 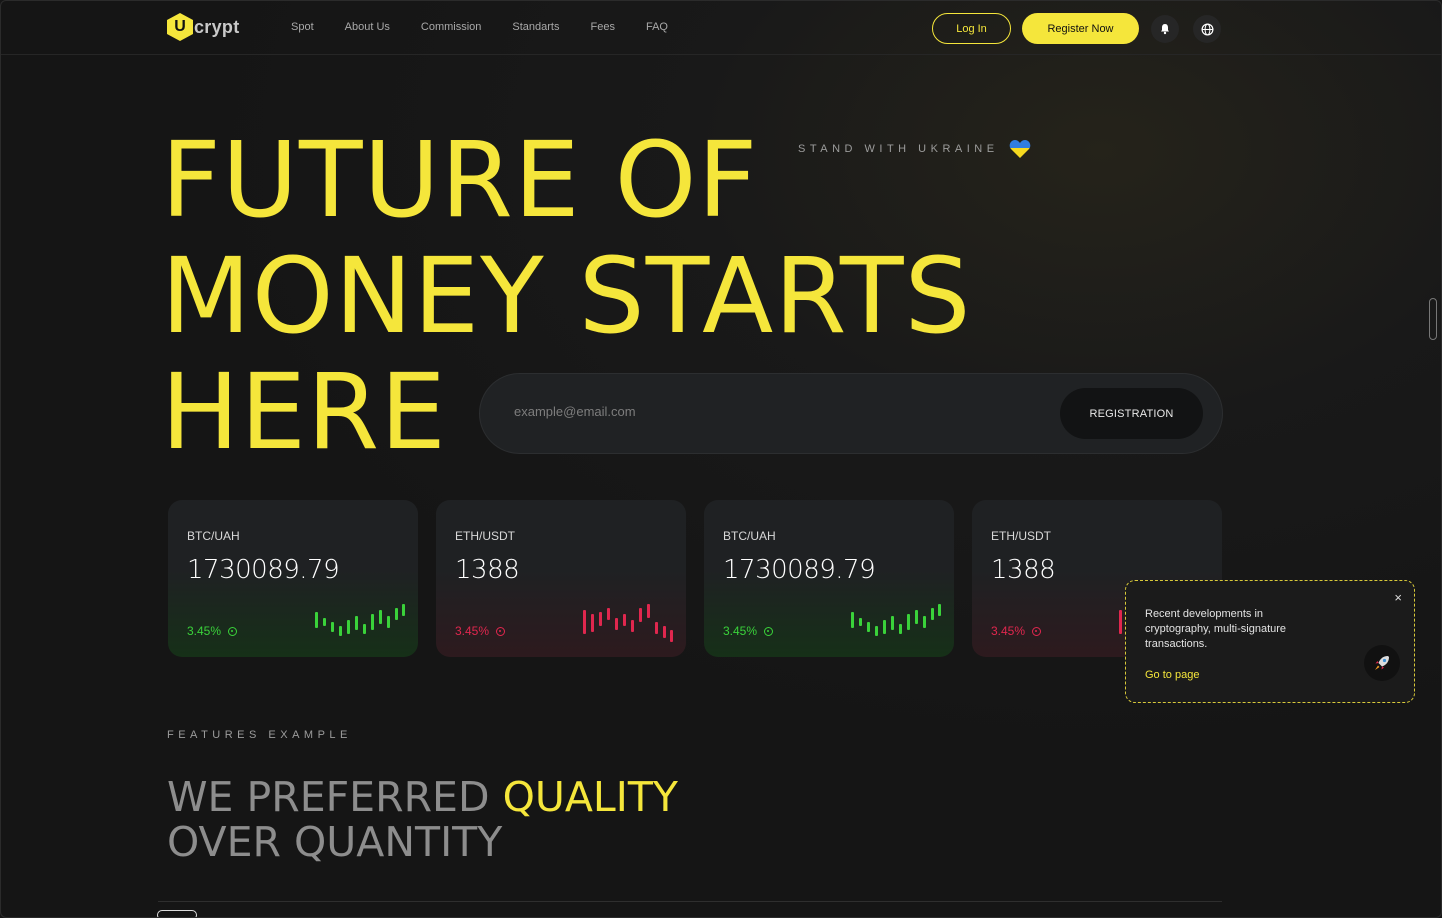 I want to click on features-title-highlight: QUALITY, so click(x=590, y=797).